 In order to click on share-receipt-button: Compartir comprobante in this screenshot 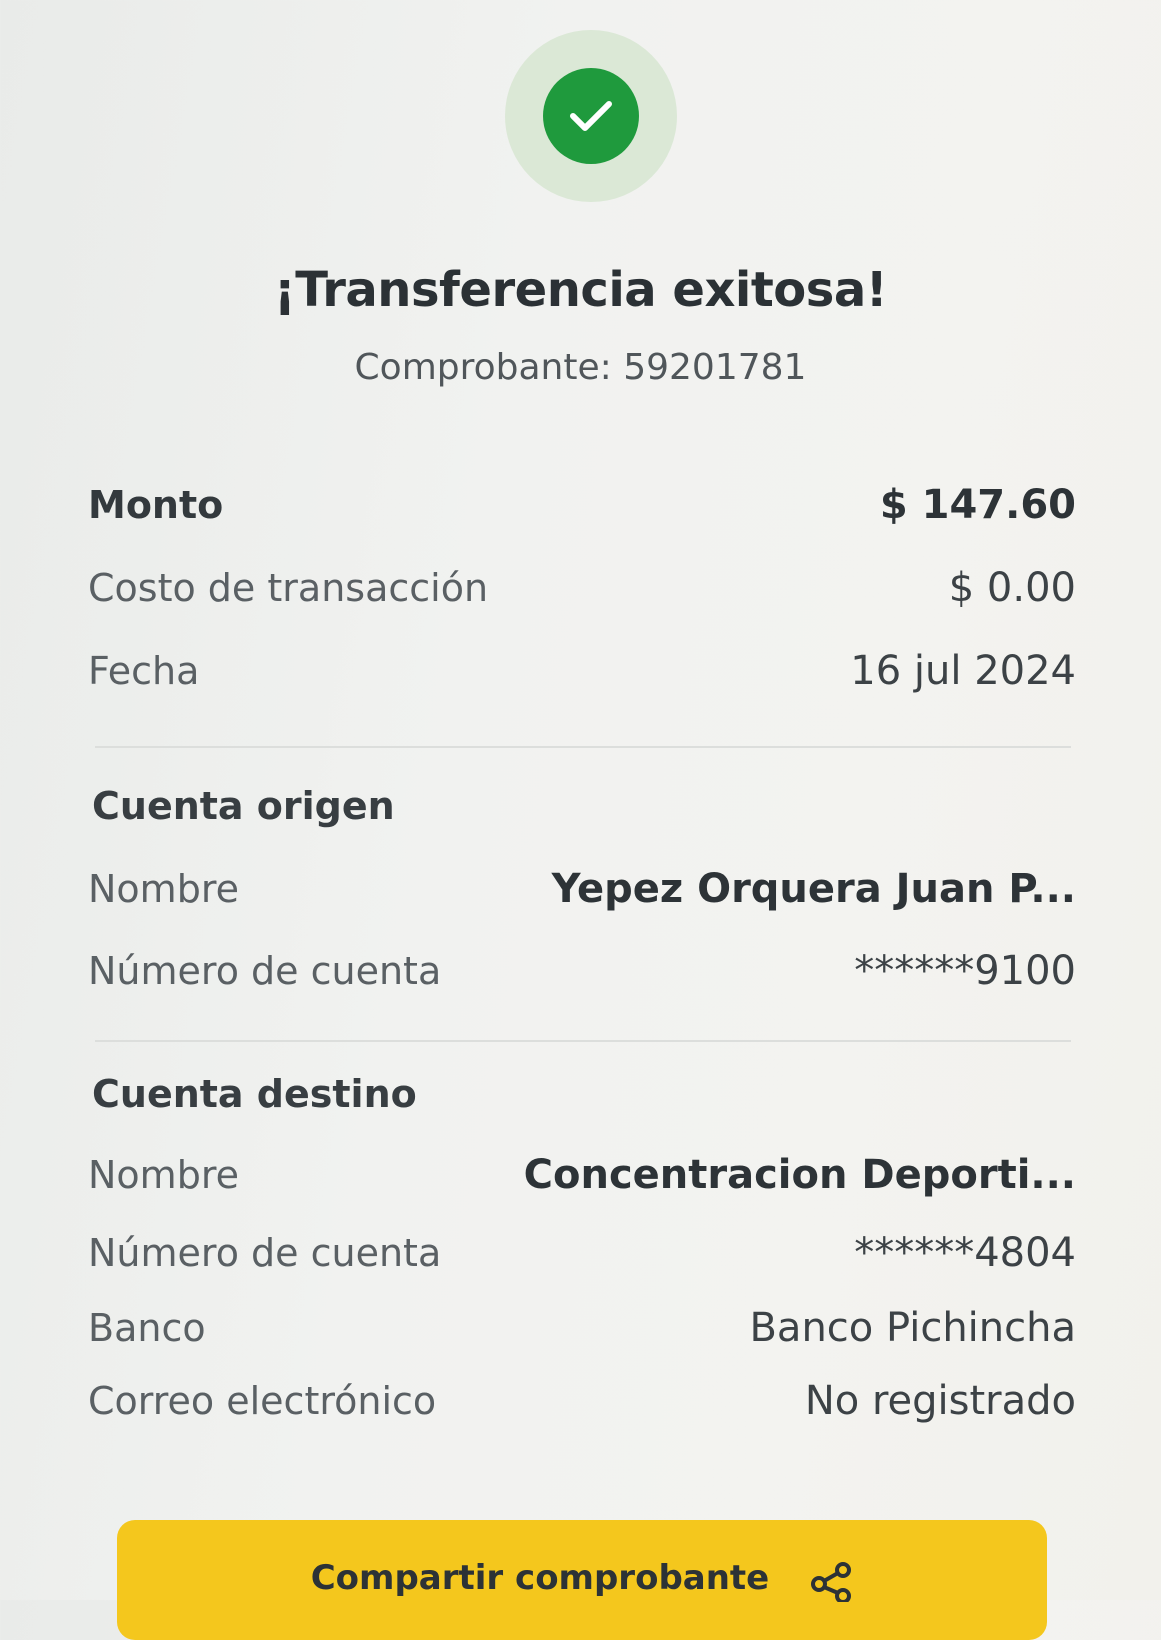, I will do `click(582, 1580)`.